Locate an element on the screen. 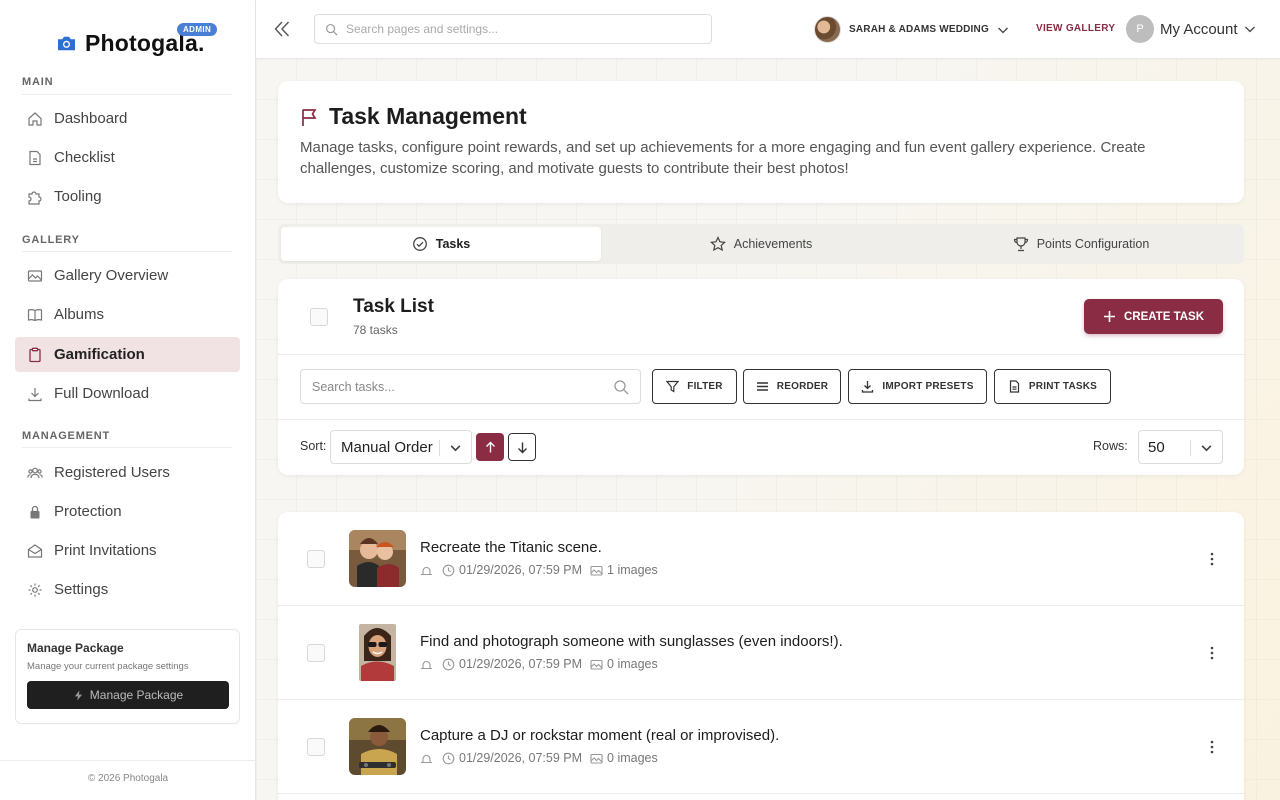 Image resolution: width=1280 pixels, height=800 pixels. tab-points-configuration: Points Configuration is located at coordinates (1081, 244).